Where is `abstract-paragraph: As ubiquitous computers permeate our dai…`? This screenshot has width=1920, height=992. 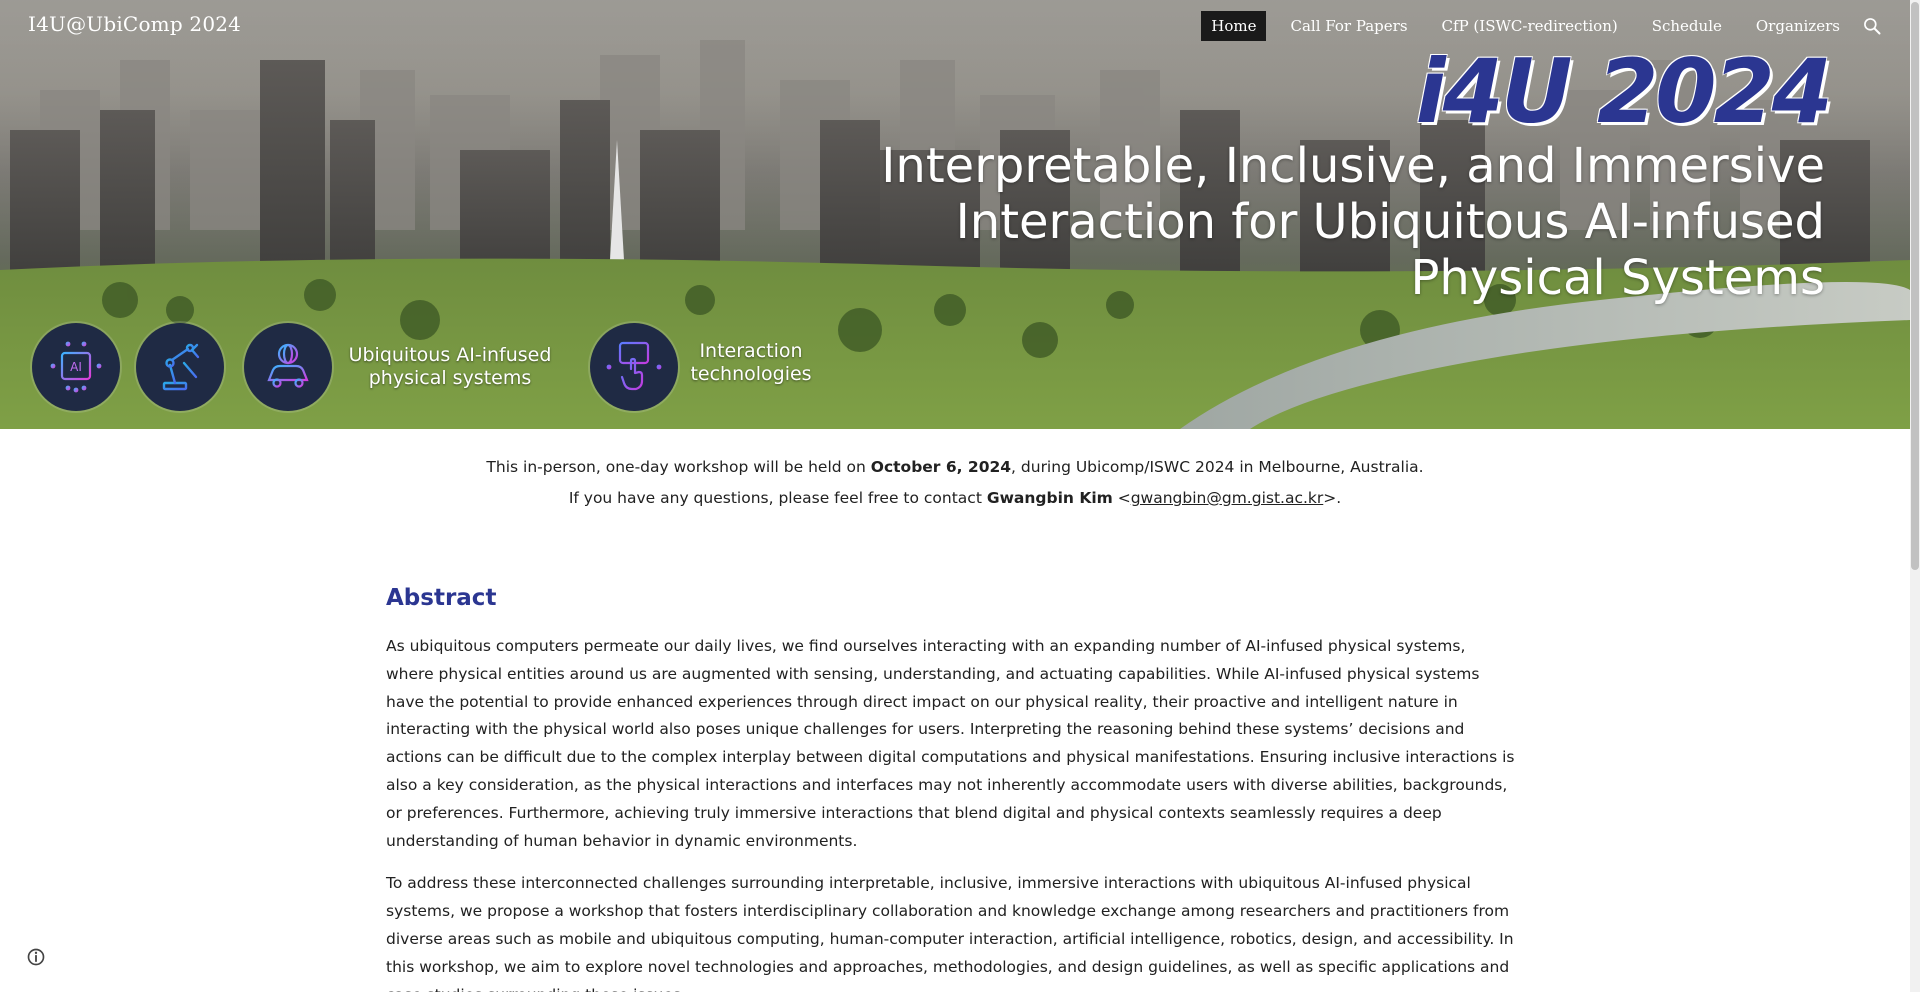
abstract-paragraph: As ubiquitous computers permeate our dai… is located at coordinates (950, 743).